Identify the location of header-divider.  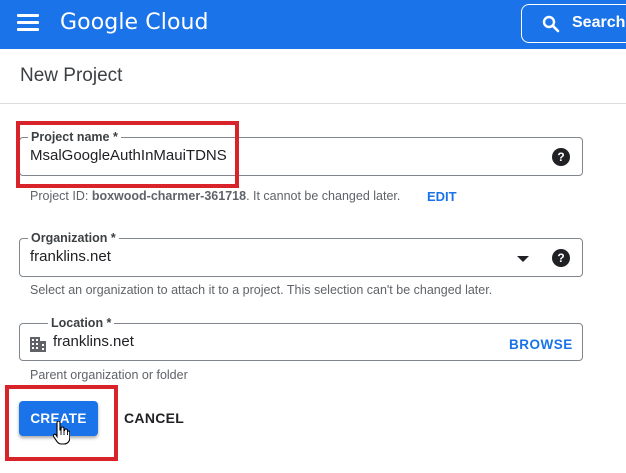
(313, 103).